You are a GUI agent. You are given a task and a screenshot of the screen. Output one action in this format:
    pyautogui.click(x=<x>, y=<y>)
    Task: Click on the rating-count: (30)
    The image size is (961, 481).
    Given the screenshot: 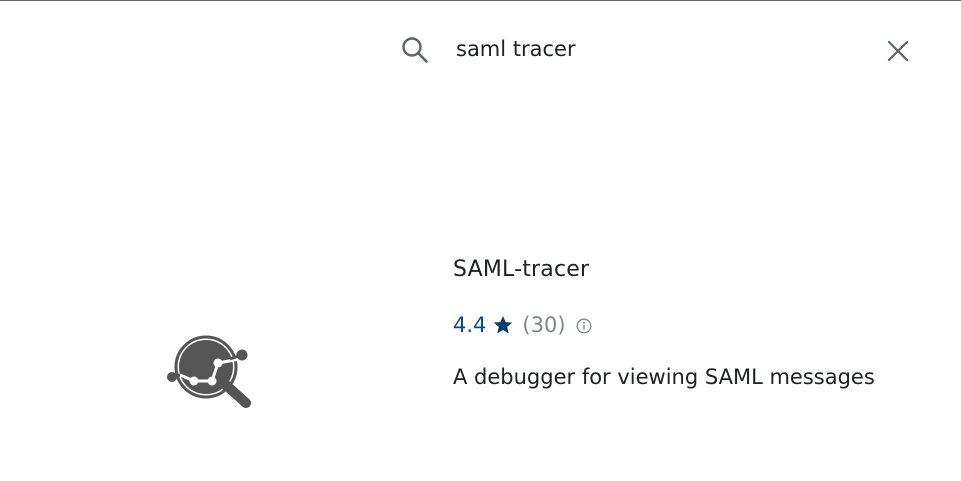 What is the action you would take?
    pyautogui.click(x=544, y=325)
    